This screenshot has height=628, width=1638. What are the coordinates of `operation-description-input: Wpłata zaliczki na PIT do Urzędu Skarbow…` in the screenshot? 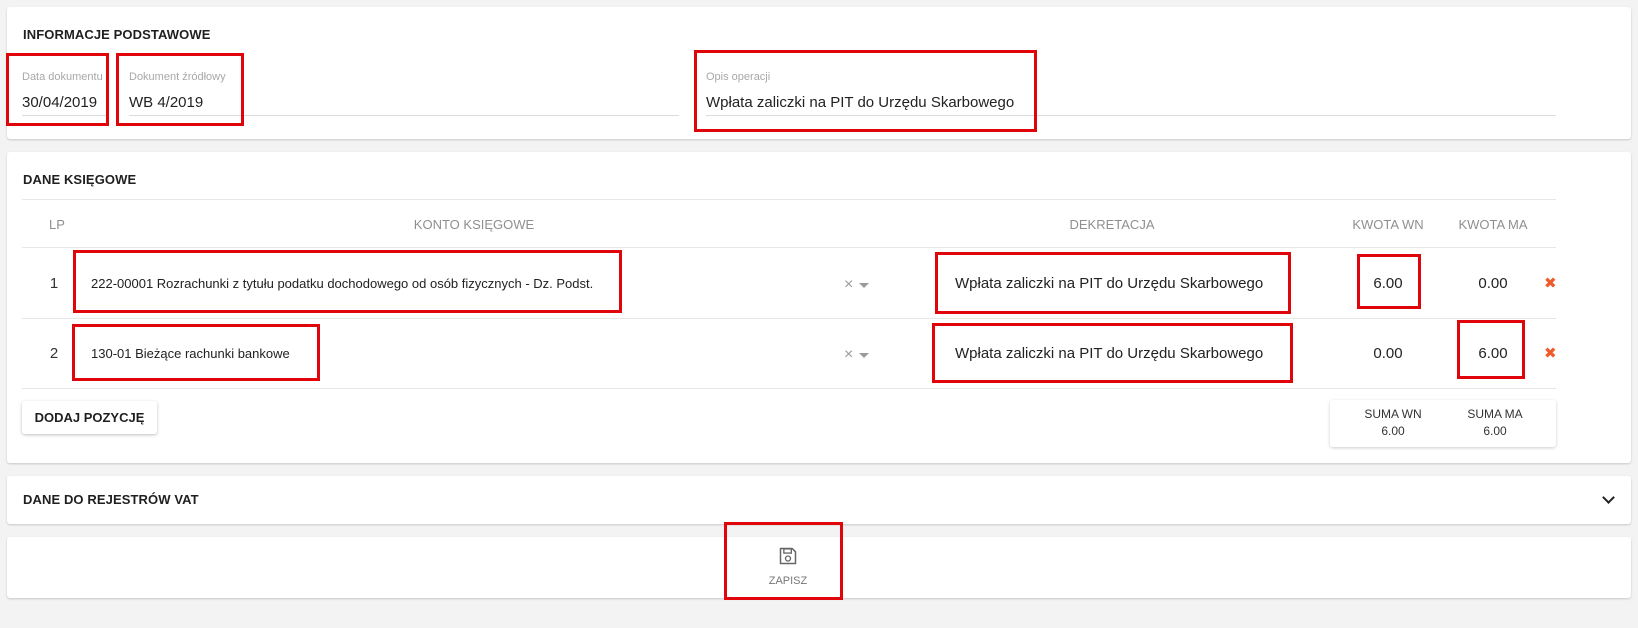 It's located at (860, 102).